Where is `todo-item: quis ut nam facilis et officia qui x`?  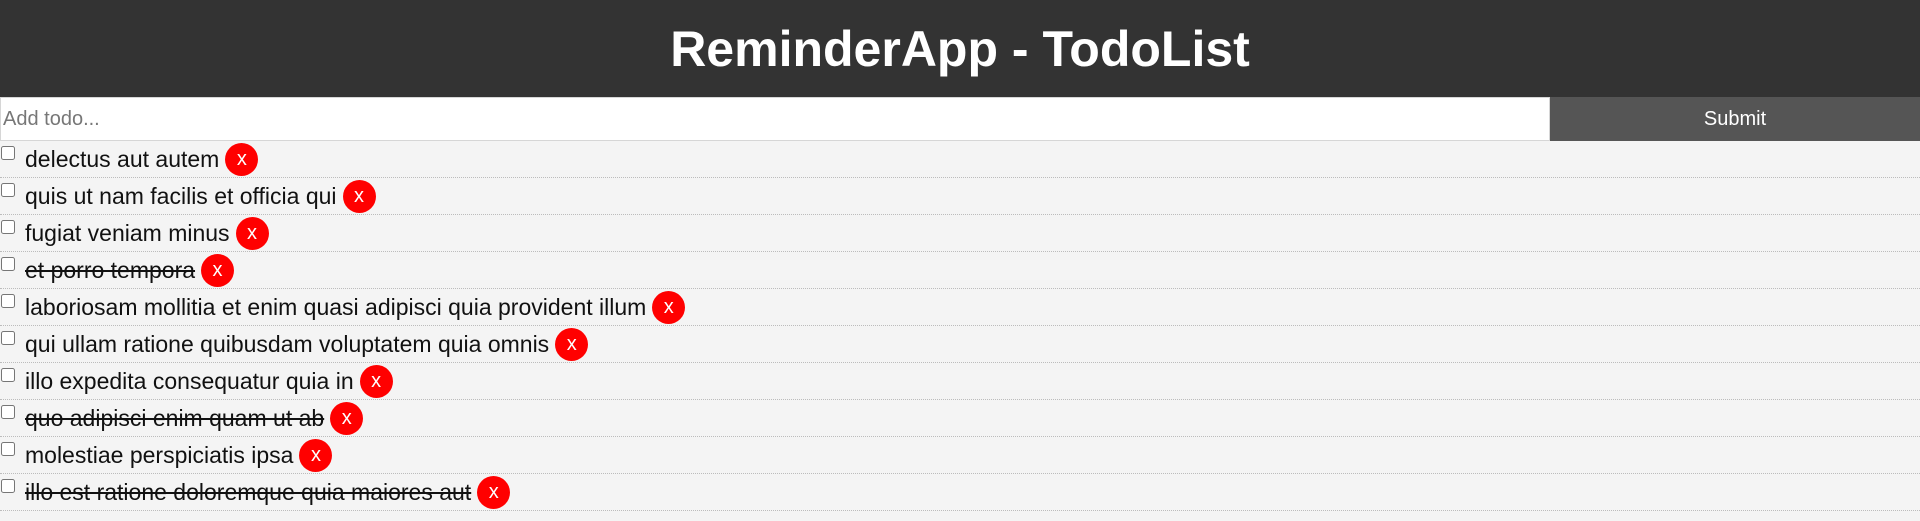 todo-item: quis ut nam facilis et officia qui x is located at coordinates (960, 196).